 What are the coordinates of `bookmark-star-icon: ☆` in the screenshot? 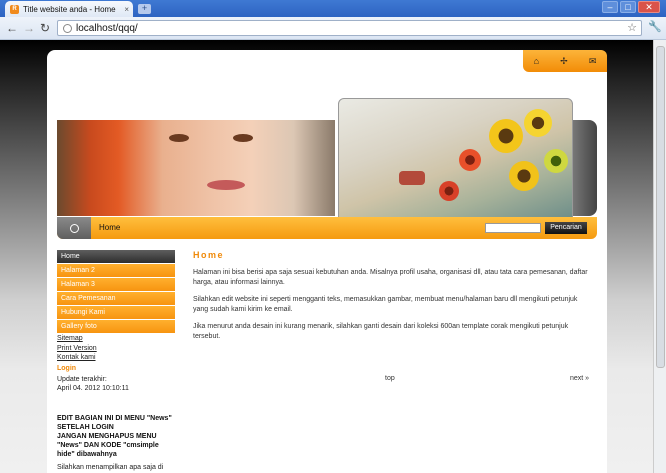 It's located at (632, 28).